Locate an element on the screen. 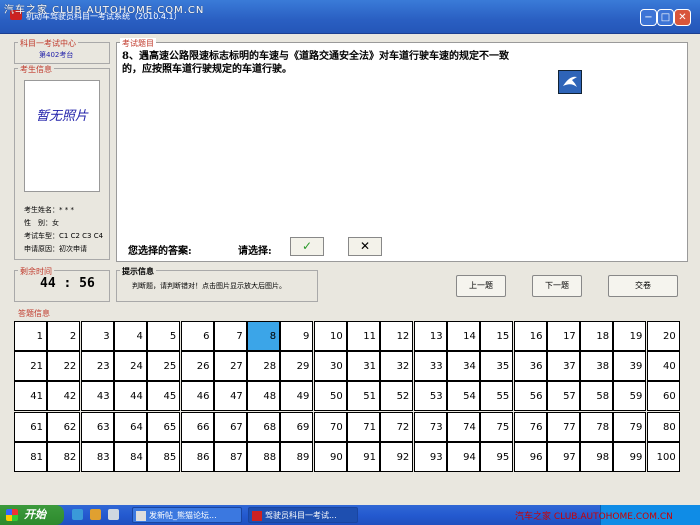  question-cell: 88 is located at coordinates (264, 456).